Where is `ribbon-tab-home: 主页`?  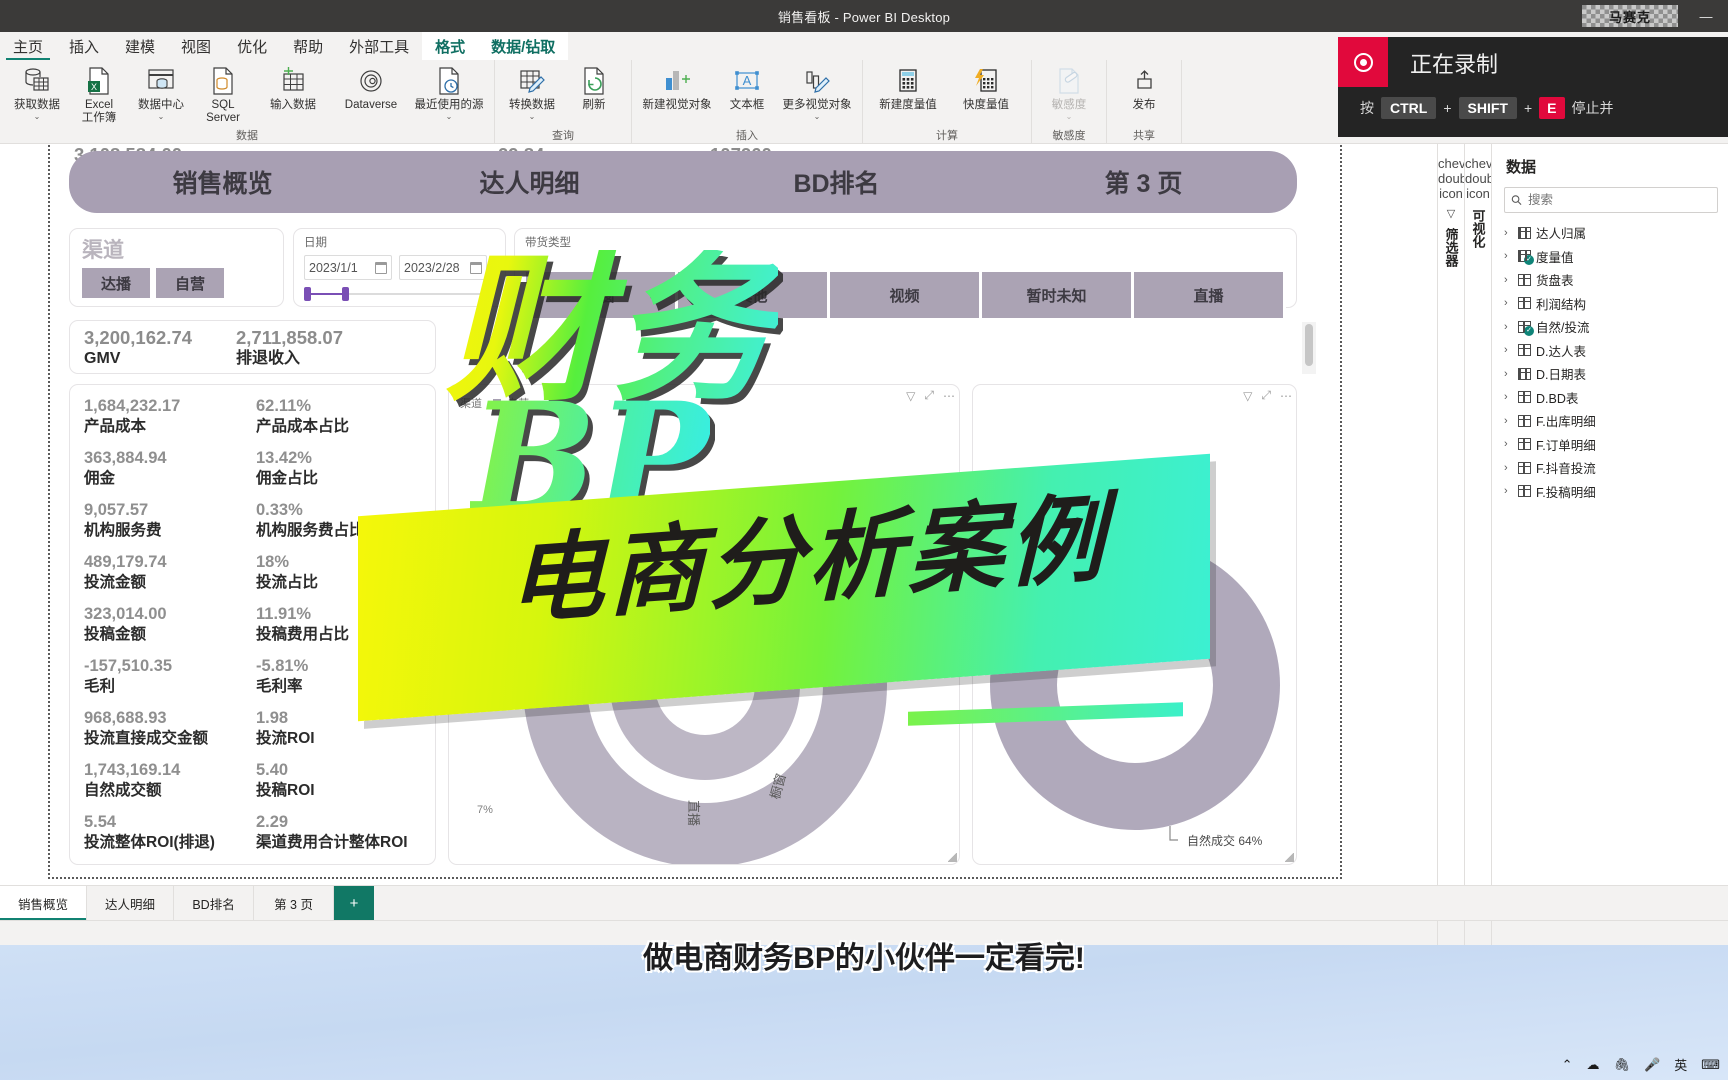
ribbon-tab-home: 主页 is located at coordinates (28, 46).